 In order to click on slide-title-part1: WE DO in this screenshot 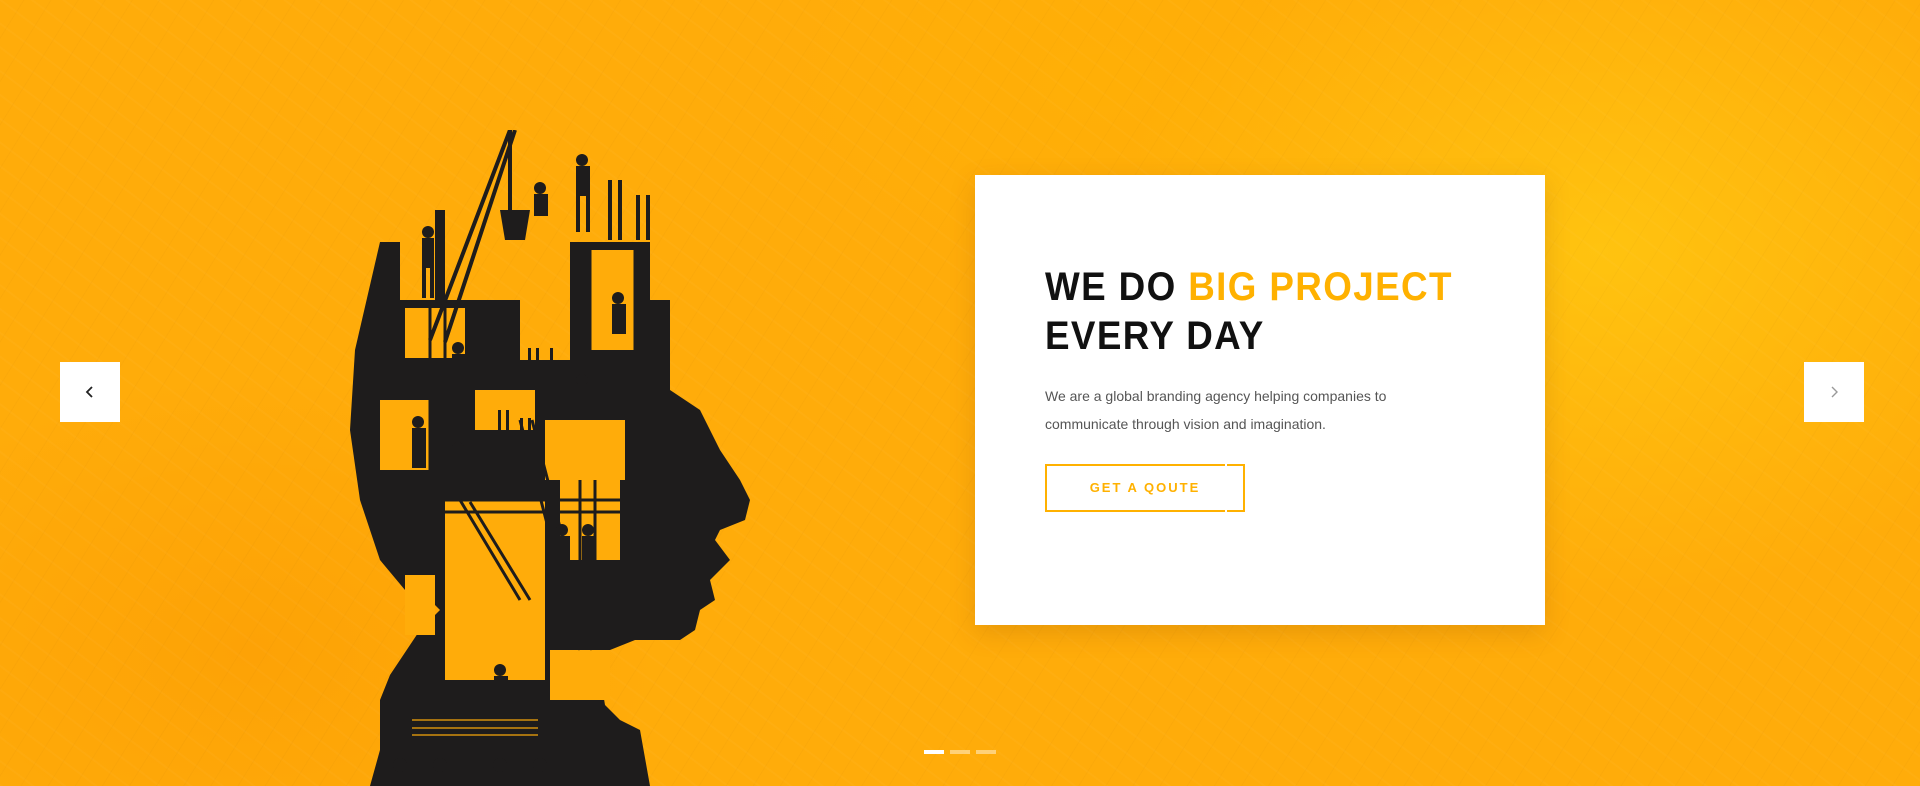, I will do `click(1117, 287)`.